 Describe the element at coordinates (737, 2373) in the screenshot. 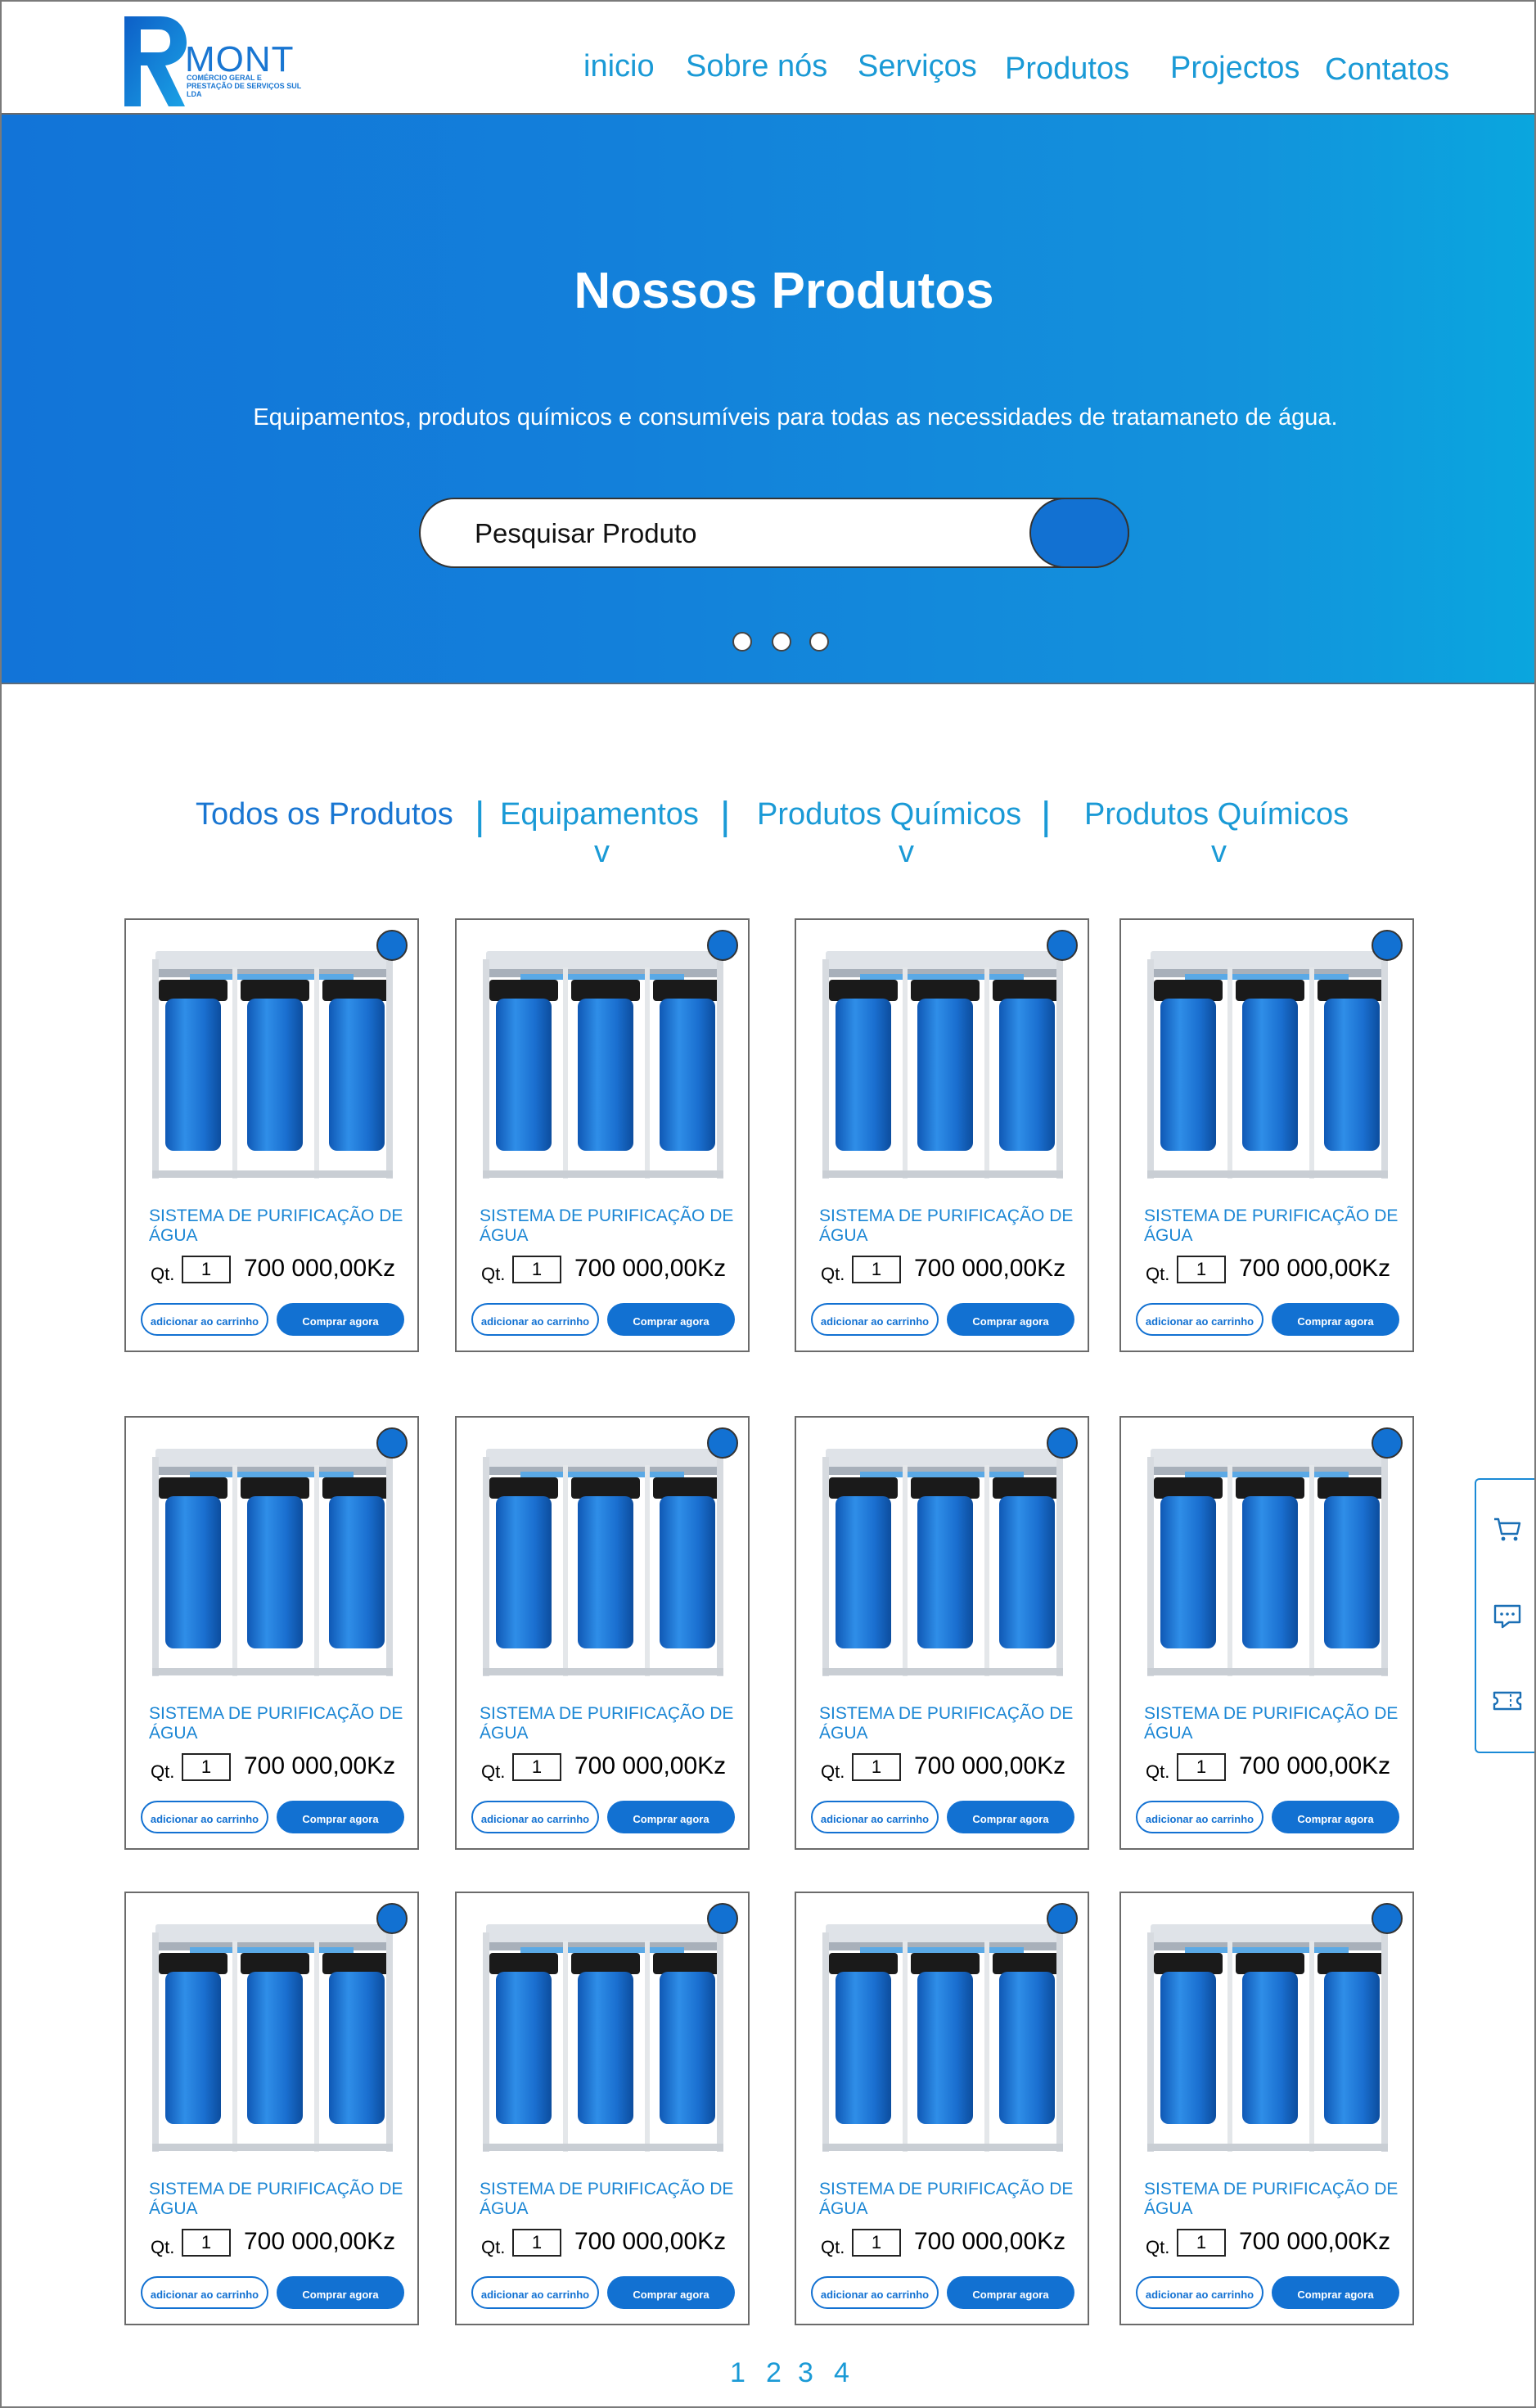

I see `page-1-link: 1` at that location.